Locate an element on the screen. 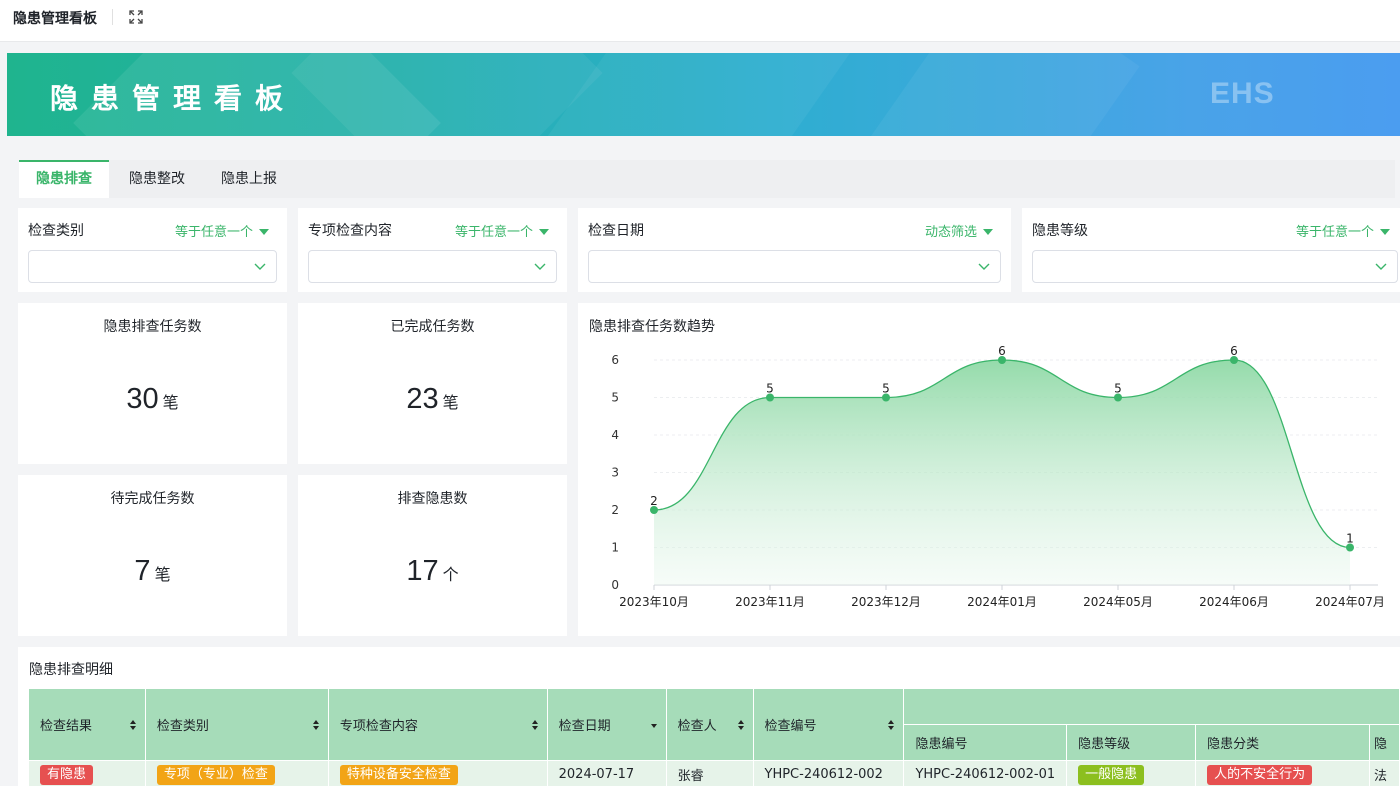 The height and width of the screenshot is (786, 1400). level-tag: 一般隐患 is located at coordinates (1111, 774).